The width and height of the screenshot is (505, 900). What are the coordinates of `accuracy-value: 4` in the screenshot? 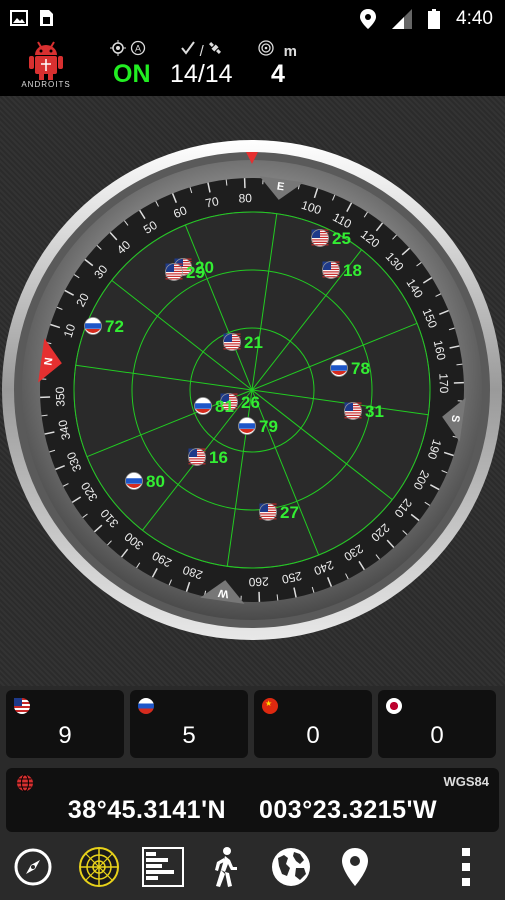 It's located at (278, 74).